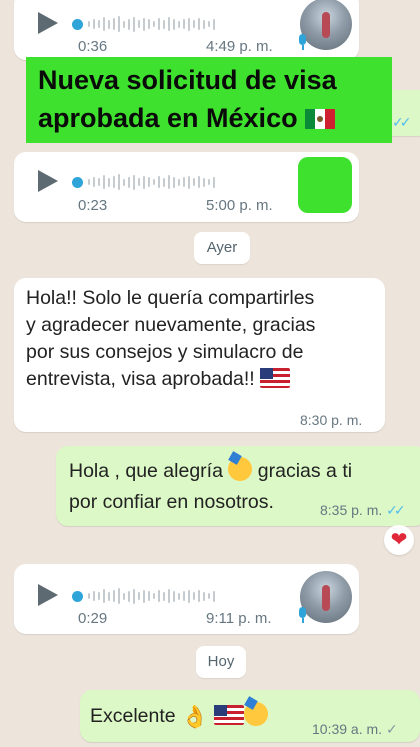 Image resolution: width=420 pixels, height=747 pixels. Describe the element at coordinates (222, 248) in the screenshot. I see `date-separator-yesterday: Ayer` at that location.